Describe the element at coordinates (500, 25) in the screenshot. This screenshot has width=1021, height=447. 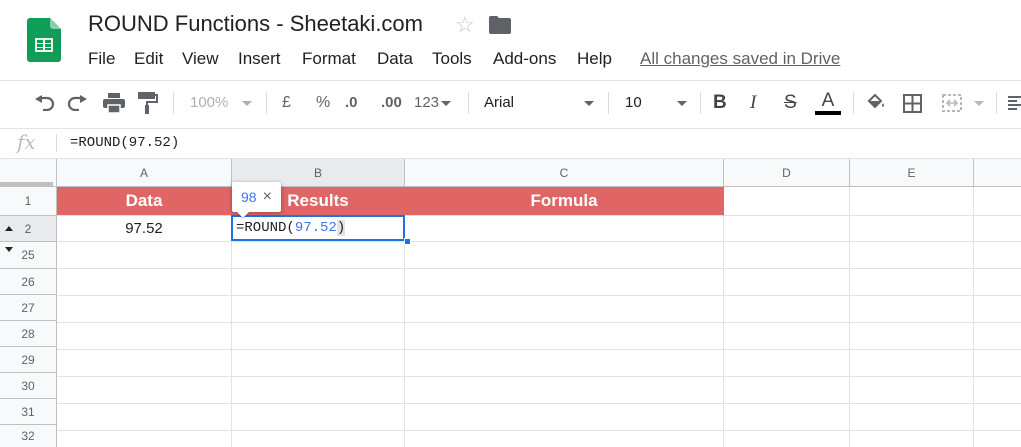
I see `folder-icon` at that location.